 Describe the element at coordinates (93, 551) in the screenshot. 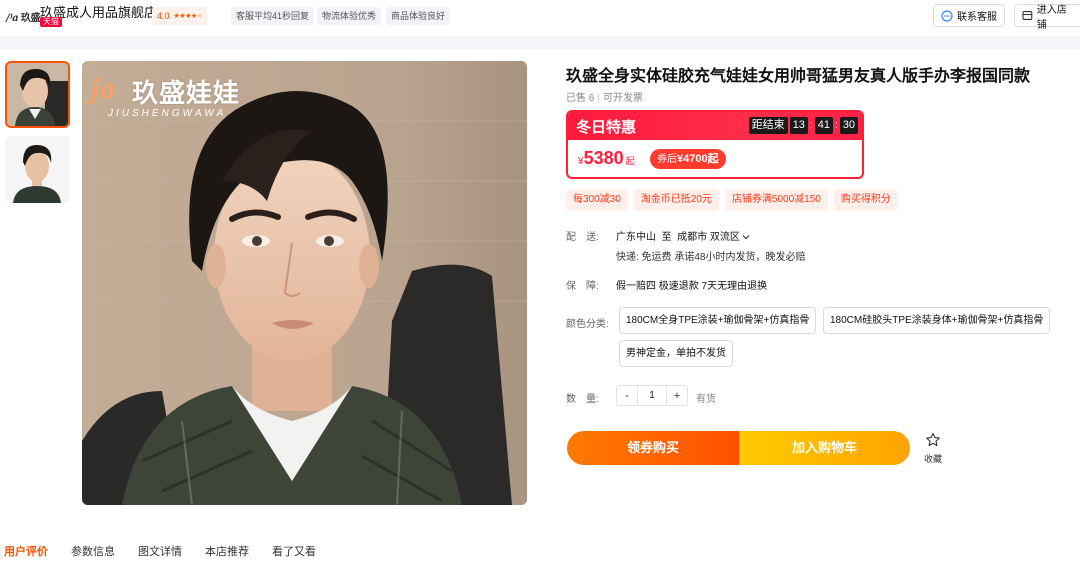

I see `tab-params: 参数信息` at that location.